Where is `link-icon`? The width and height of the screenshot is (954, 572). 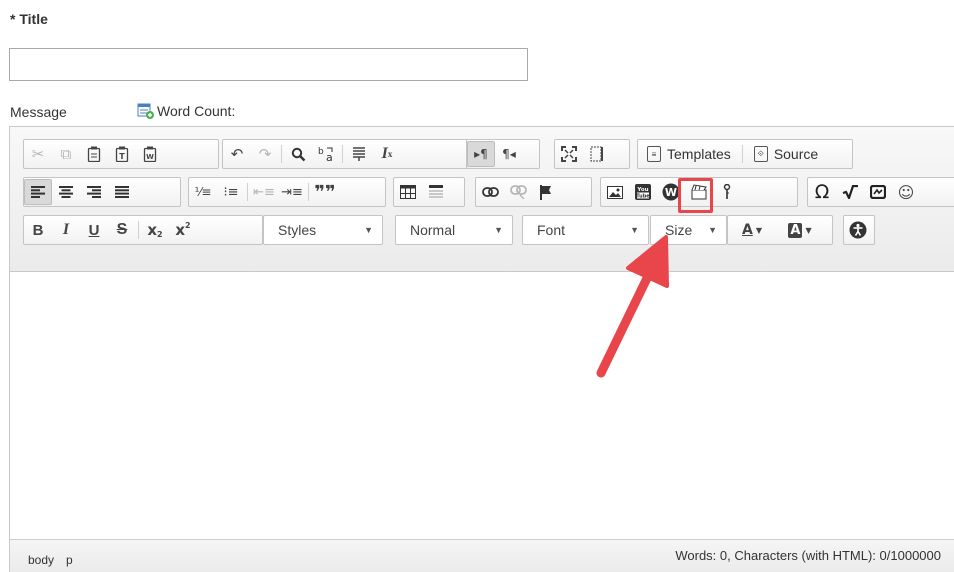
link-icon is located at coordinates (490, 192).